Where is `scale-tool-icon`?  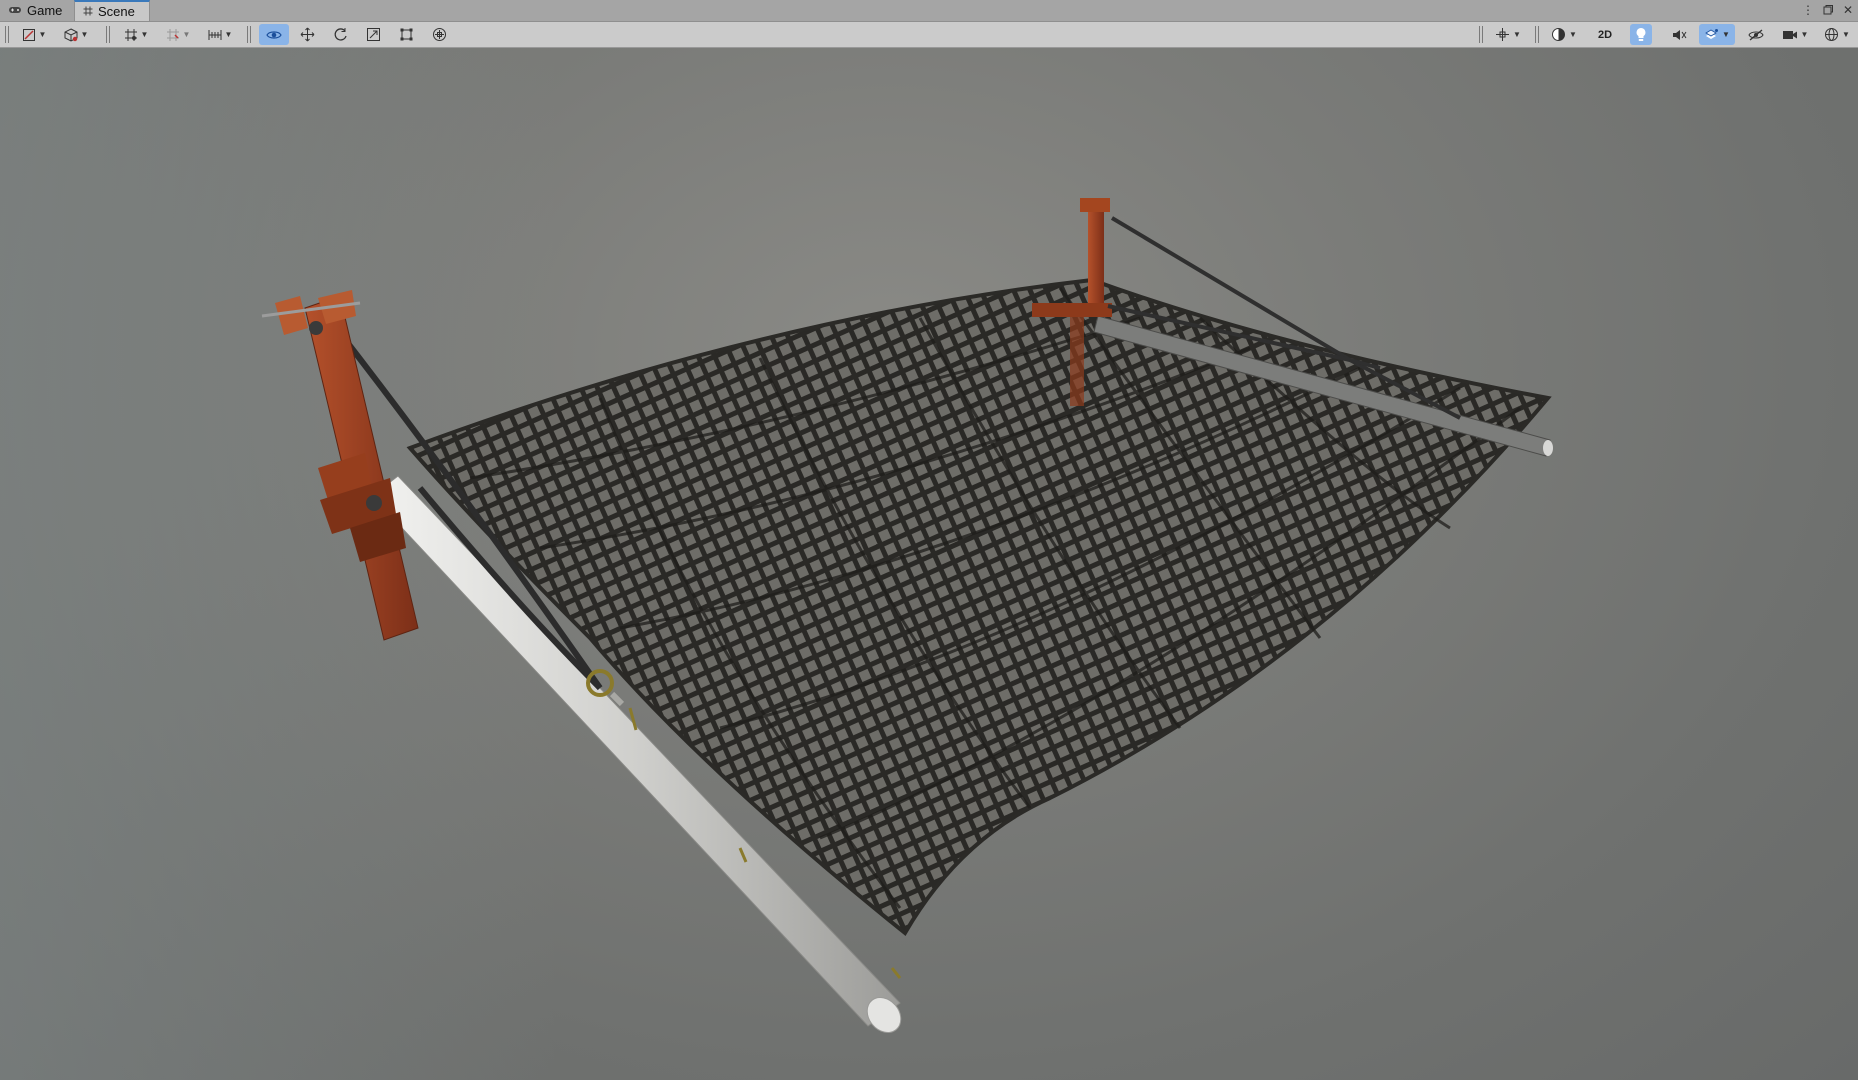 scale-tool-icon is located at coordinates (373, 34).